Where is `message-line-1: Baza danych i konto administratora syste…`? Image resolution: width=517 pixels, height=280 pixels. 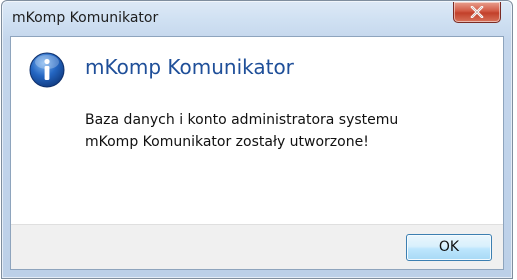 message-line-1: Baza danych i konto administratora syste… is located at coordinates (242, 120).